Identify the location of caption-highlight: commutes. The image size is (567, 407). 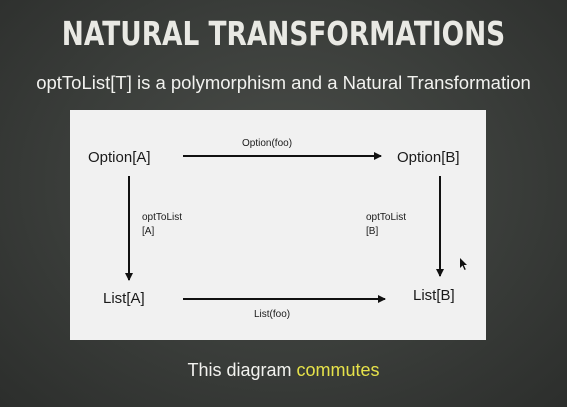
(338, 370).